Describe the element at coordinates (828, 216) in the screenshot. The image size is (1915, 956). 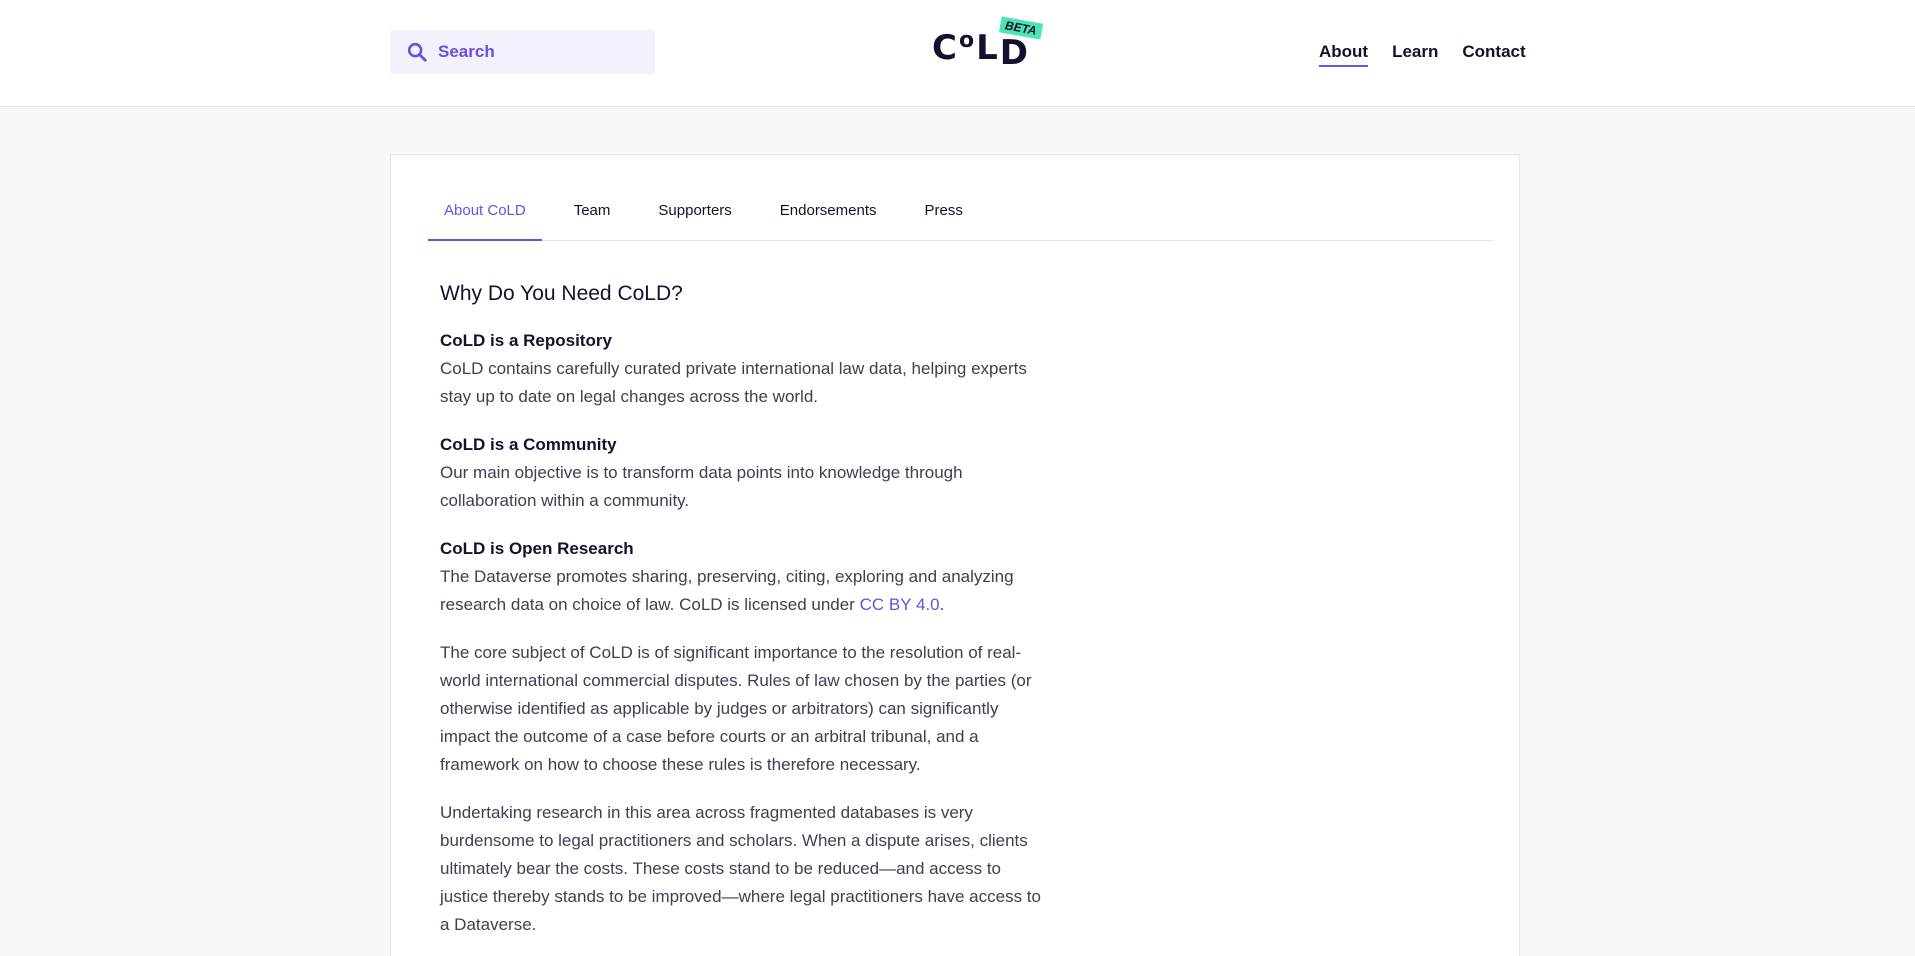
I see `tab-endorsements: Endorsements` at that location.